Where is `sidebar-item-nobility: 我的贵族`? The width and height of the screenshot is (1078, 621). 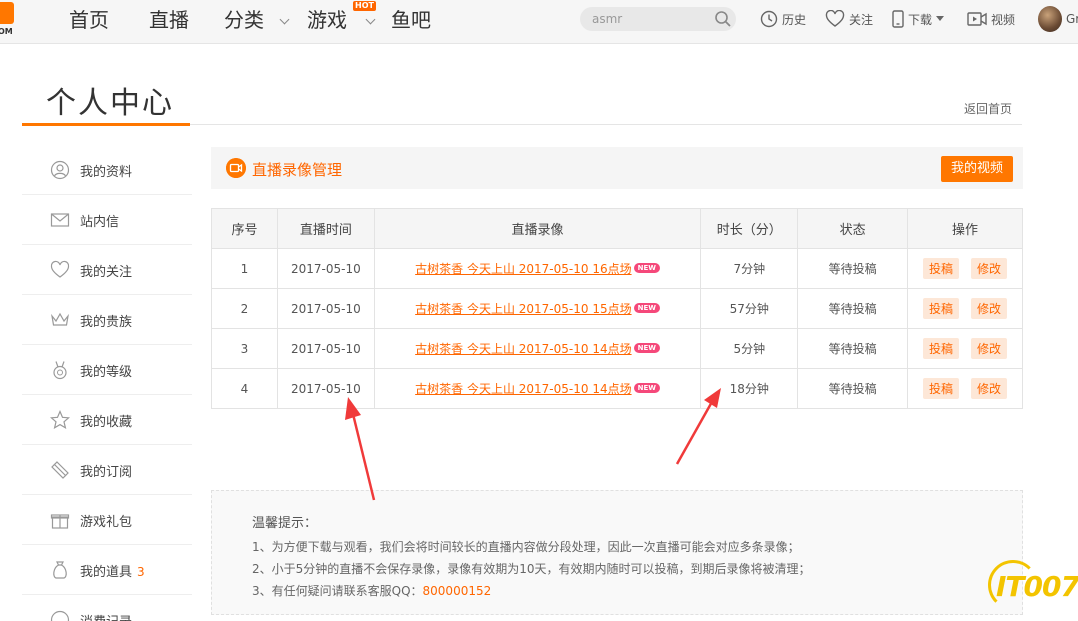 sidebar-item-nobility: 我的贵族 is located at coordinates (107, 320).